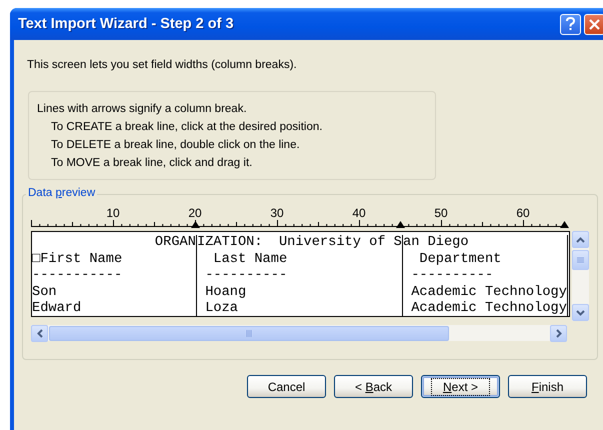 The image size is (603, 430). What do you see at coordinates (221, 309) in the screenshot?
I see `preview-text: Loza` at bounding box center [221, 309].